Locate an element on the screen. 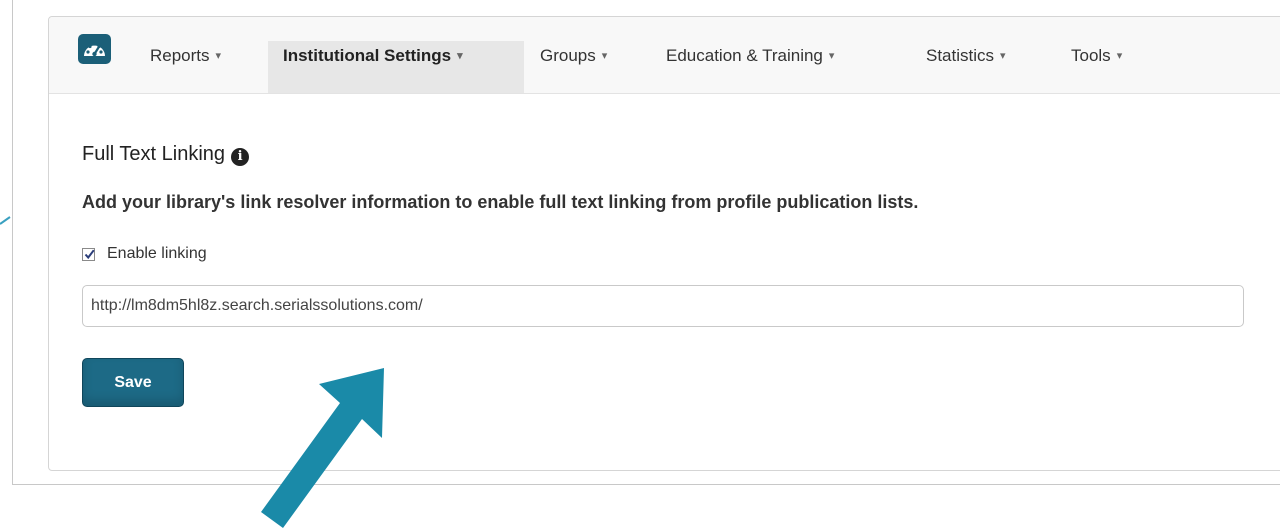  dashboard-icon is located at coordinates (94, 49).